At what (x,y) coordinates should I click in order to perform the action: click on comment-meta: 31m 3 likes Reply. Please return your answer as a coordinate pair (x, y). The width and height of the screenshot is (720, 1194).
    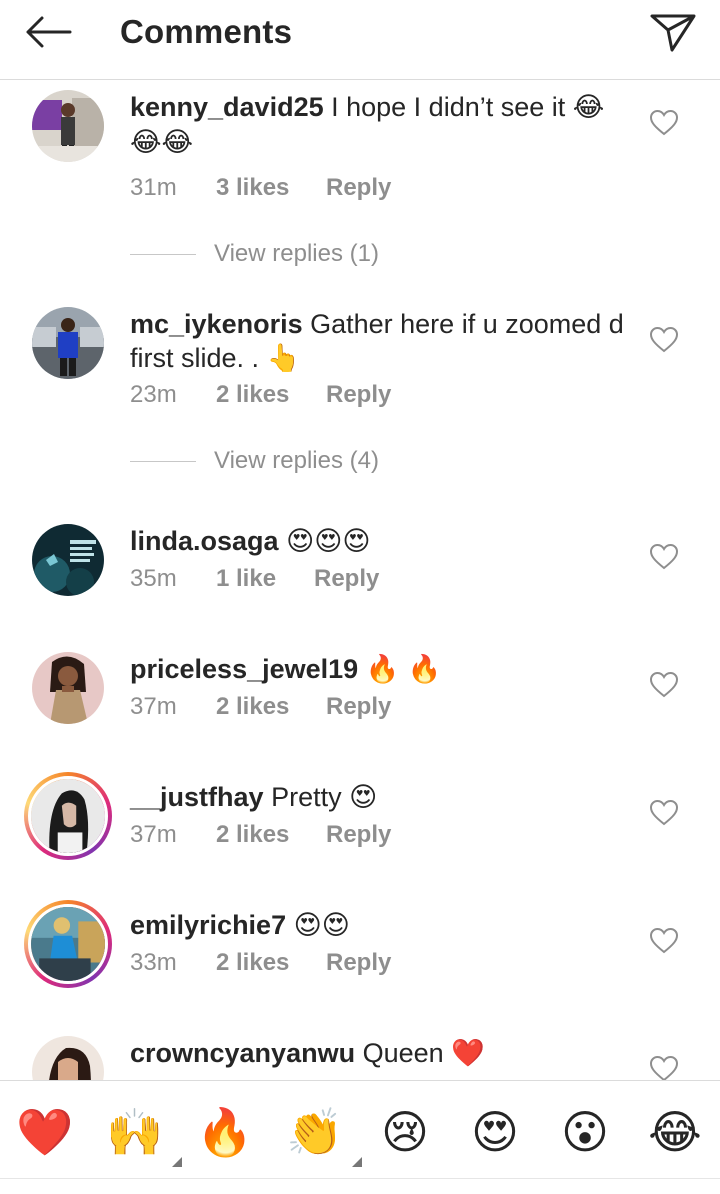
    Looking at the image, I should click on (260, 189).